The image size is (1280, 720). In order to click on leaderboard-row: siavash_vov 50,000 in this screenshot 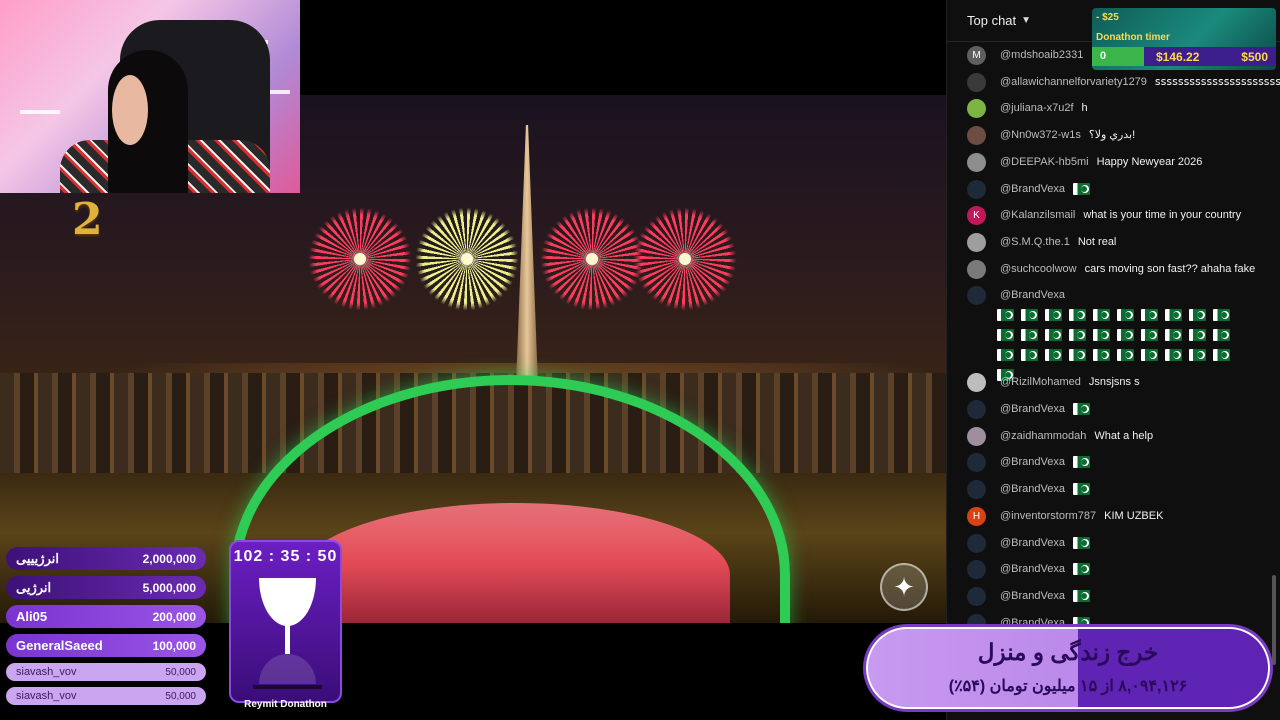, I will do `click(106, 696)`.